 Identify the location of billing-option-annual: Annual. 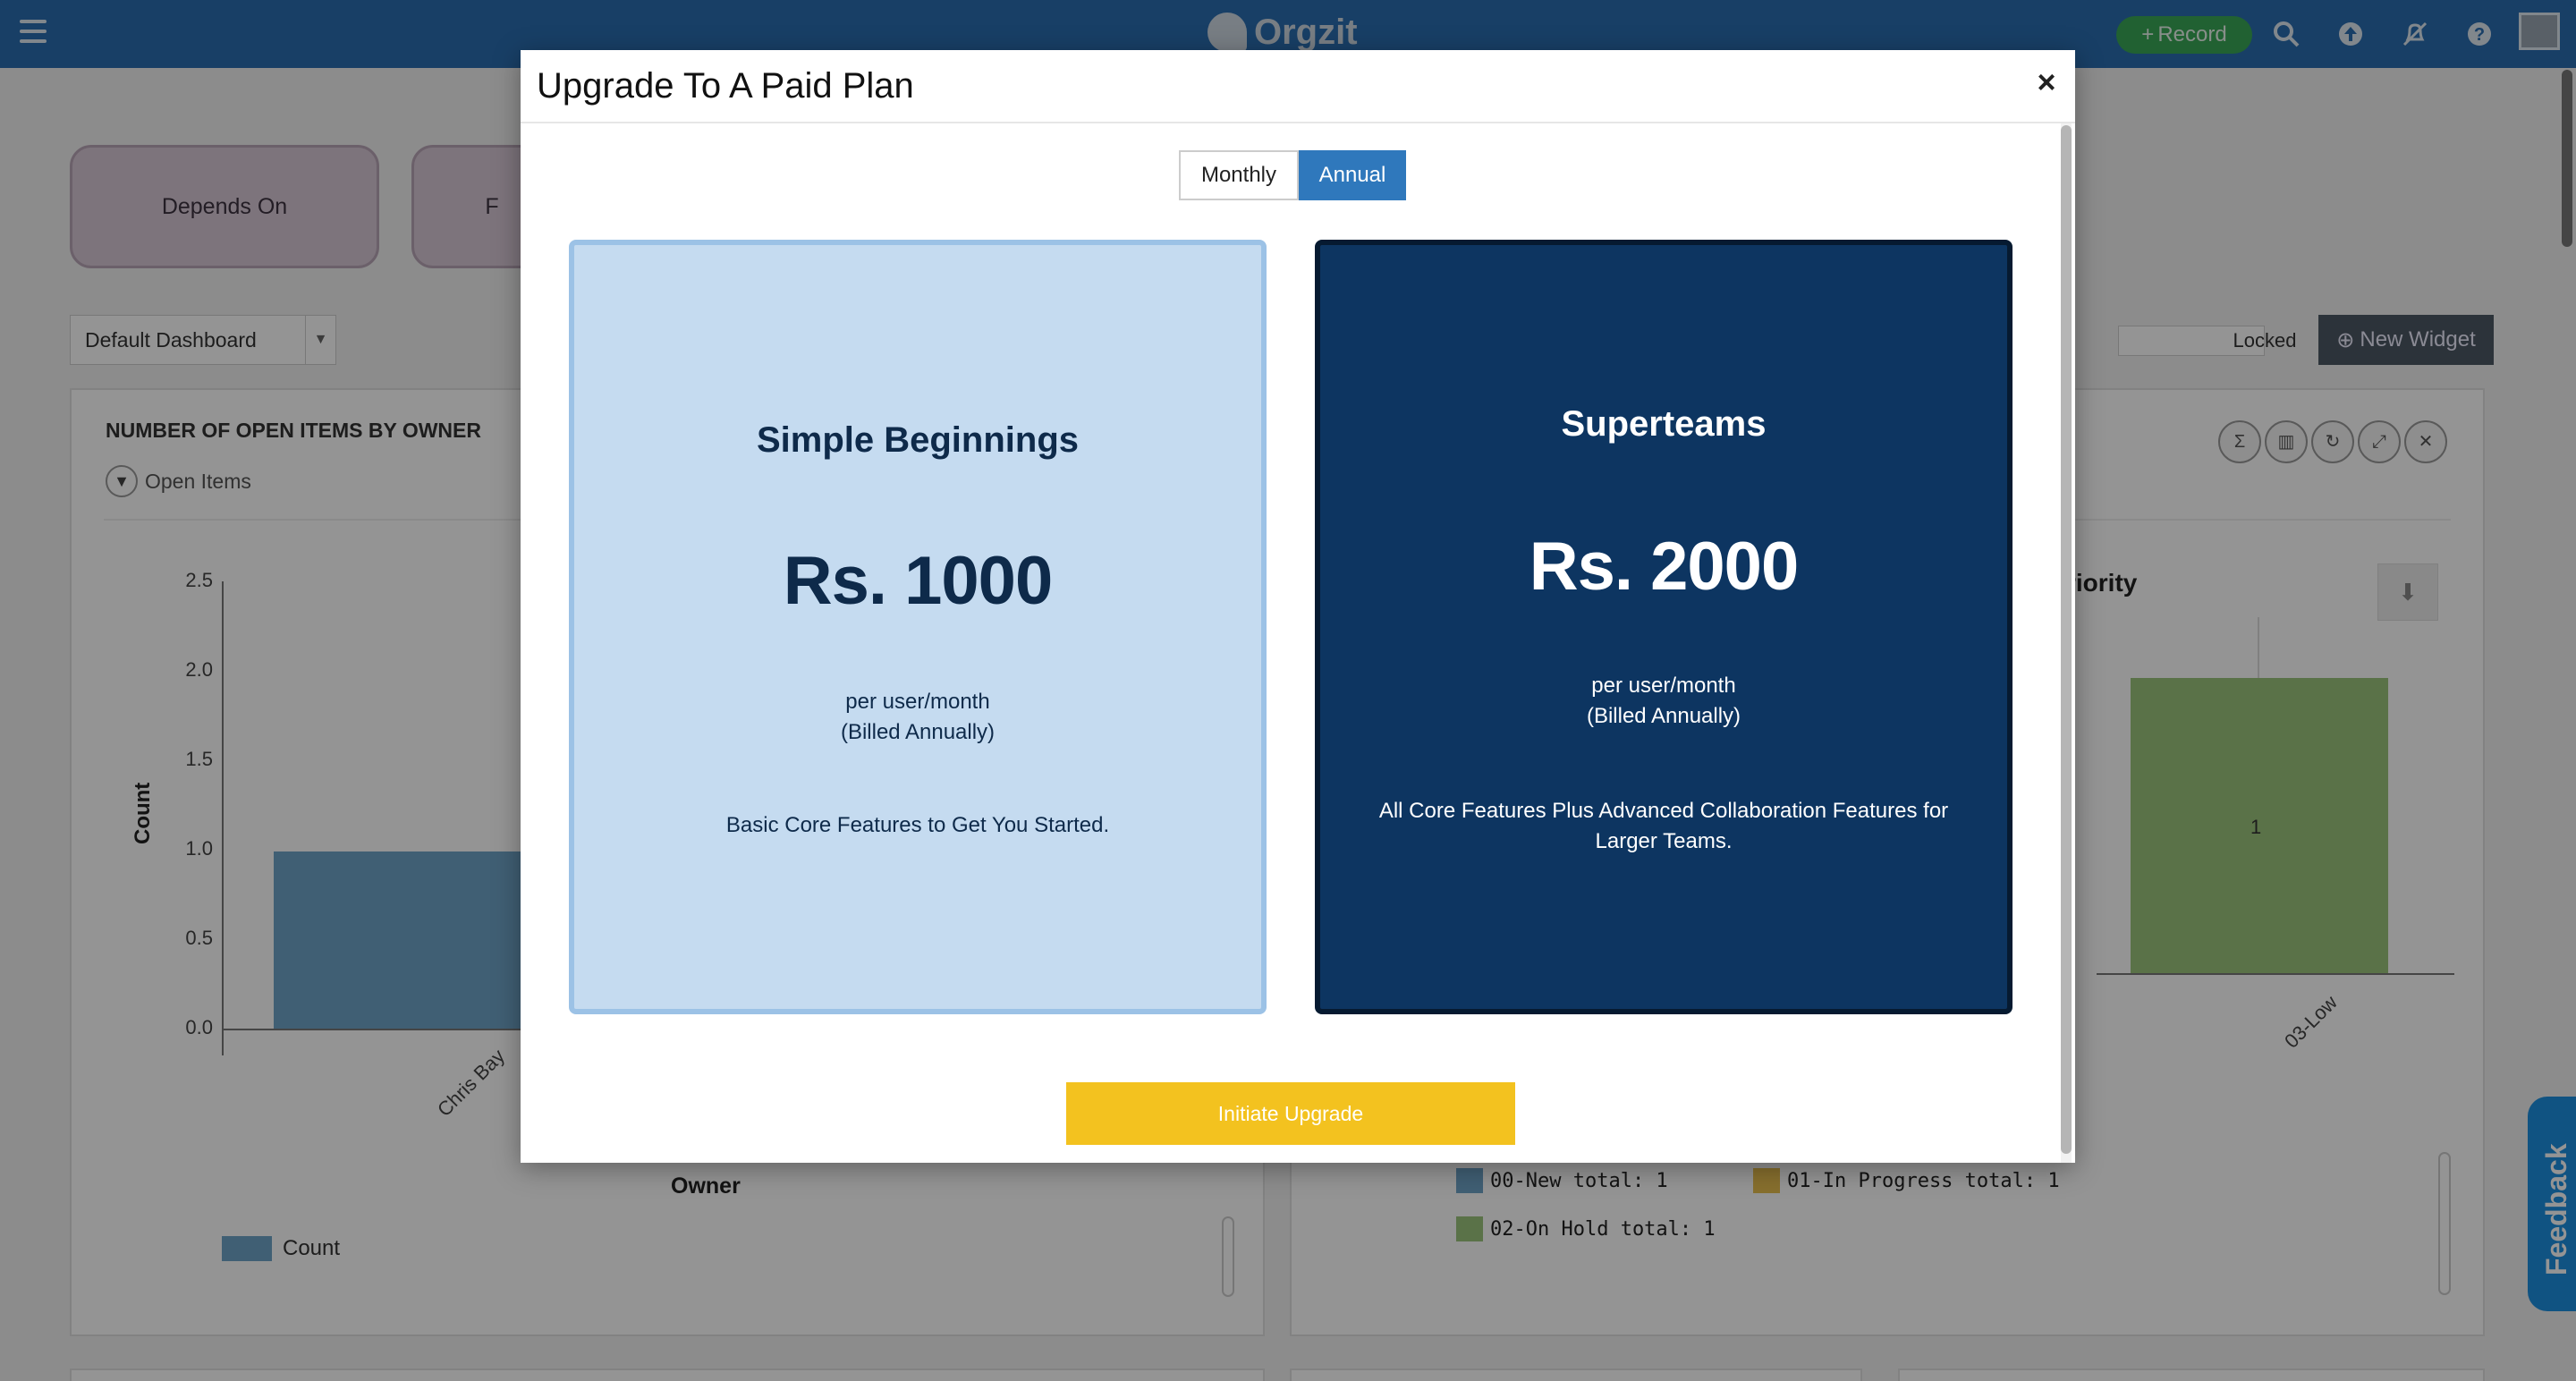
(1352, 175).